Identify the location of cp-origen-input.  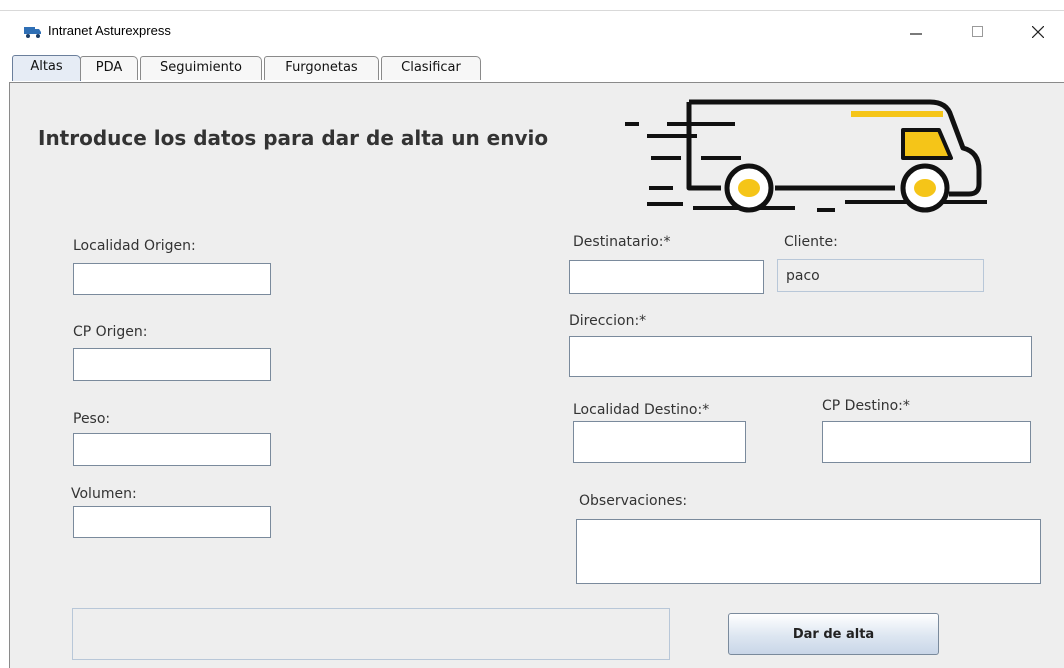
(172, 364).